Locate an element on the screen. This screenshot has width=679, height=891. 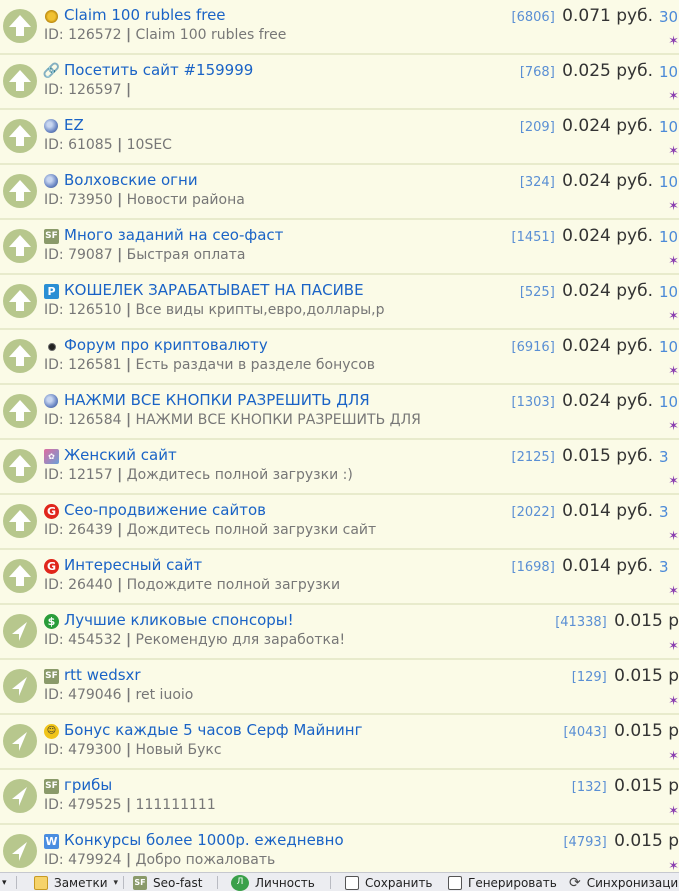
emoji-icon: ☺ is located at coordinates (51, 731).